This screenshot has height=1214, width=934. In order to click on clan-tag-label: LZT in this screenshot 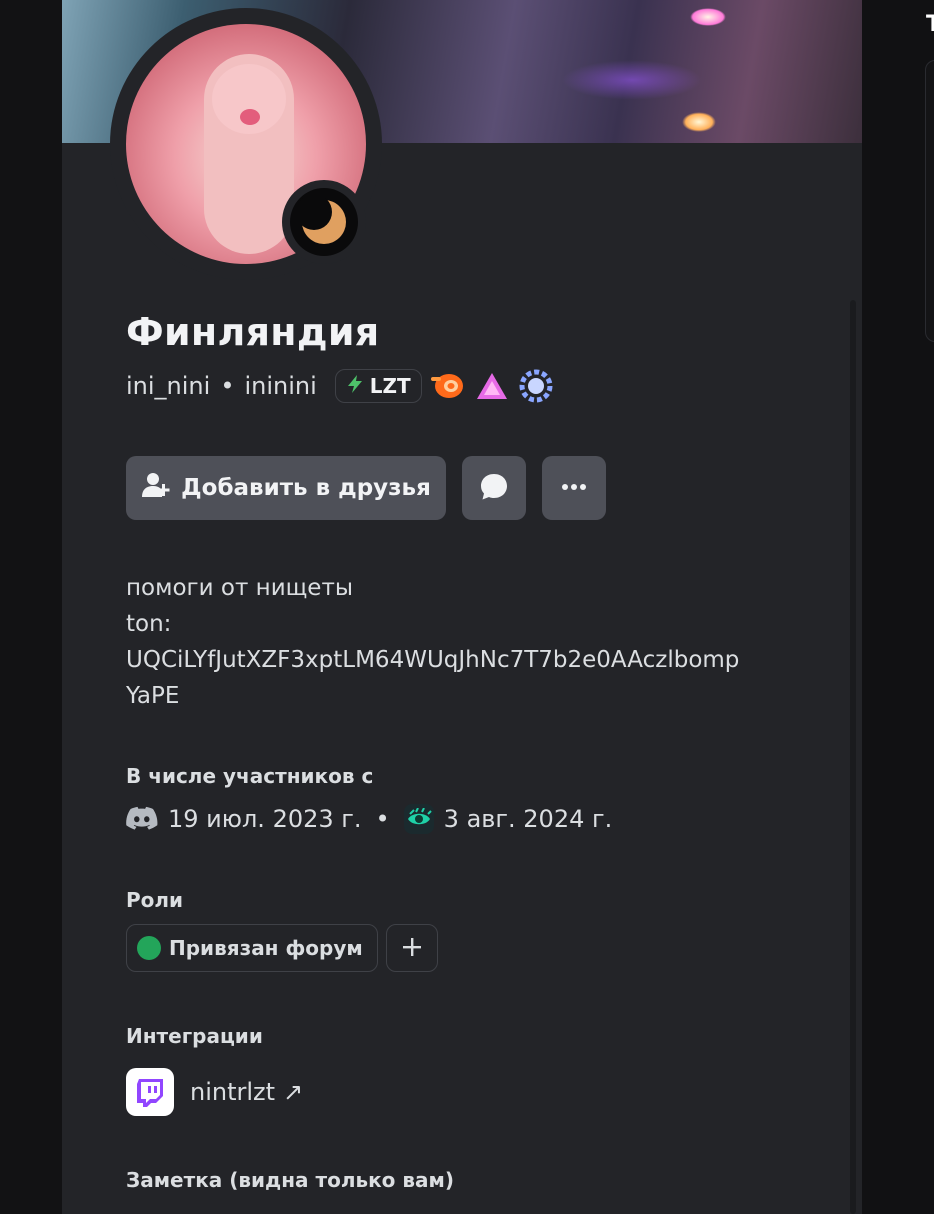, I will do `click(390, 386)`.